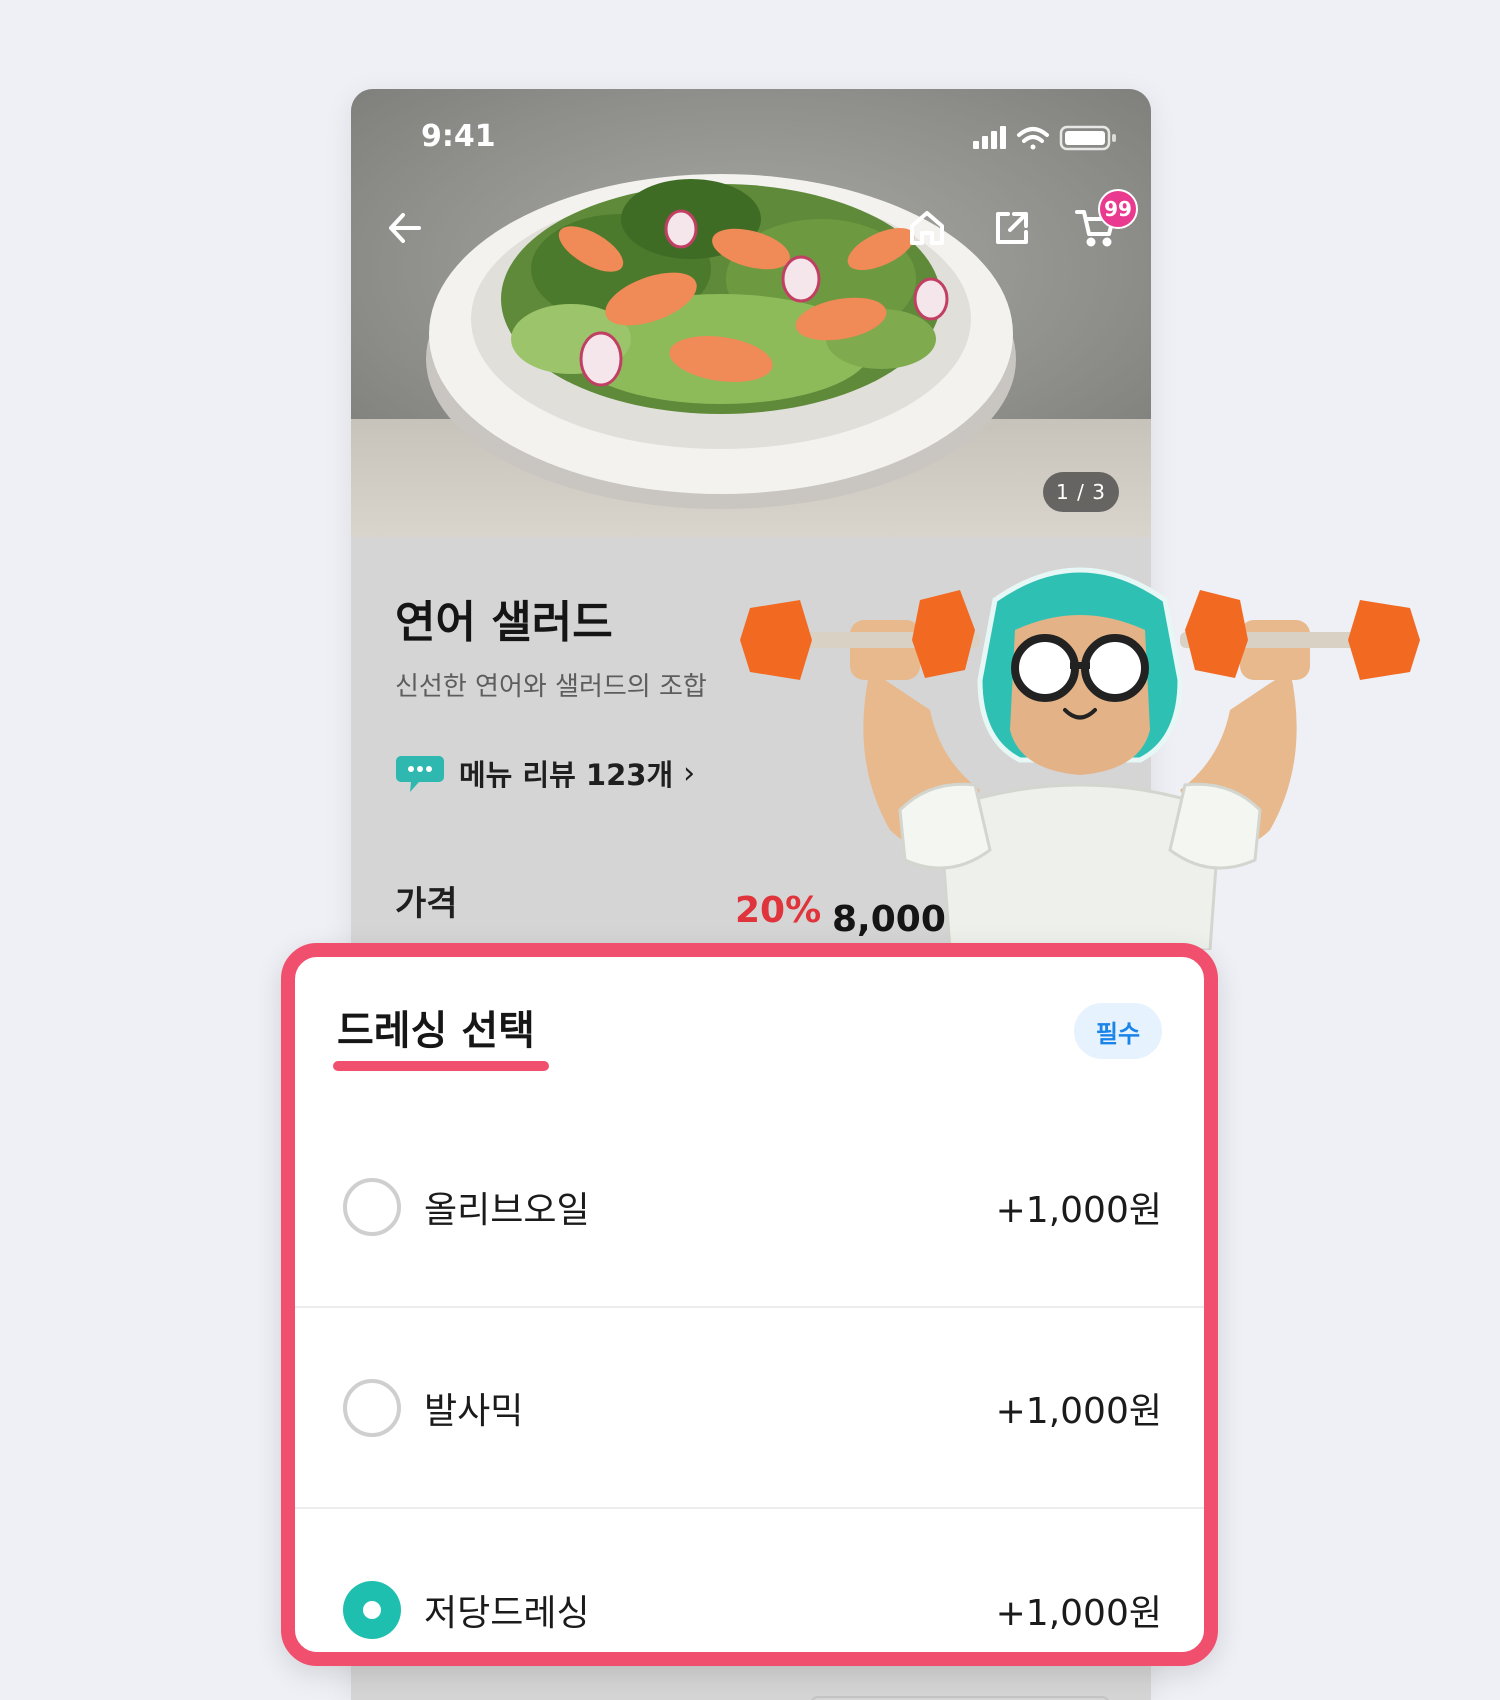 The image size is (1500, 1700). Describe the element at coordinates (1080, 758) in the screenshot. I see `fitness-character-illustration` at that location.